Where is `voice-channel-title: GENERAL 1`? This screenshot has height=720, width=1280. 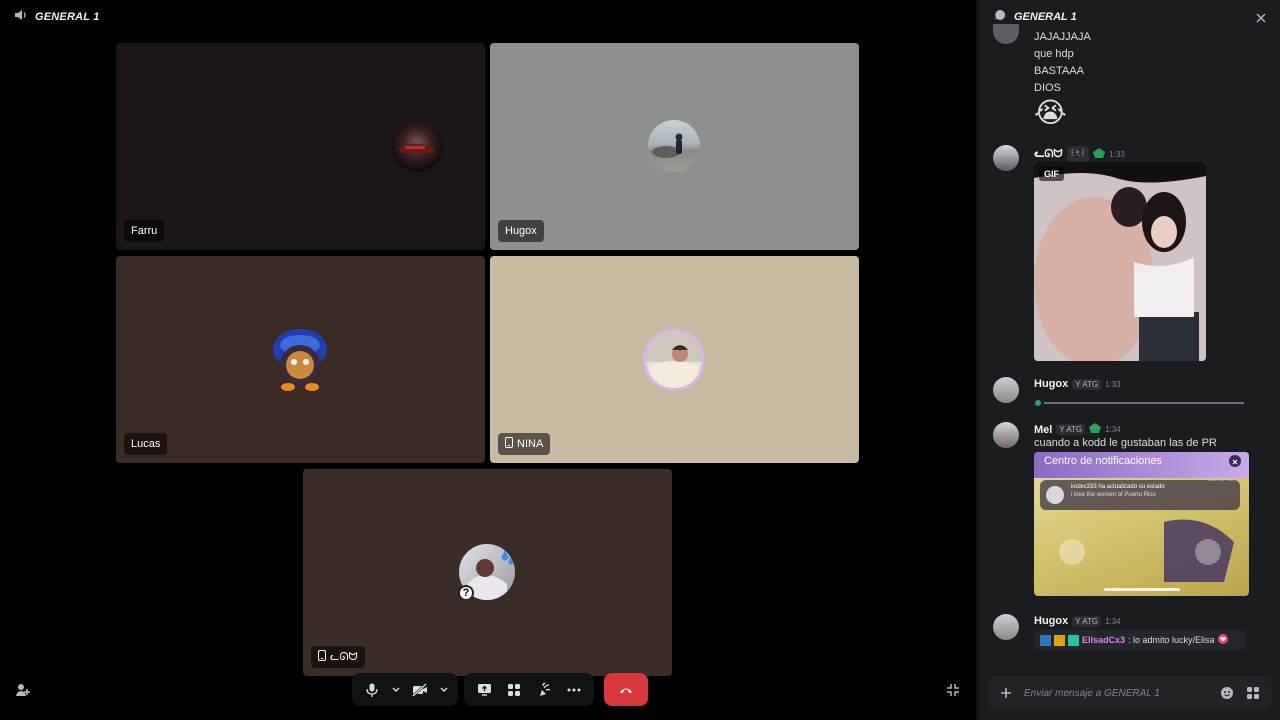
voice-channel-title: GENERAL 1 is located at coordinates (67, 17).